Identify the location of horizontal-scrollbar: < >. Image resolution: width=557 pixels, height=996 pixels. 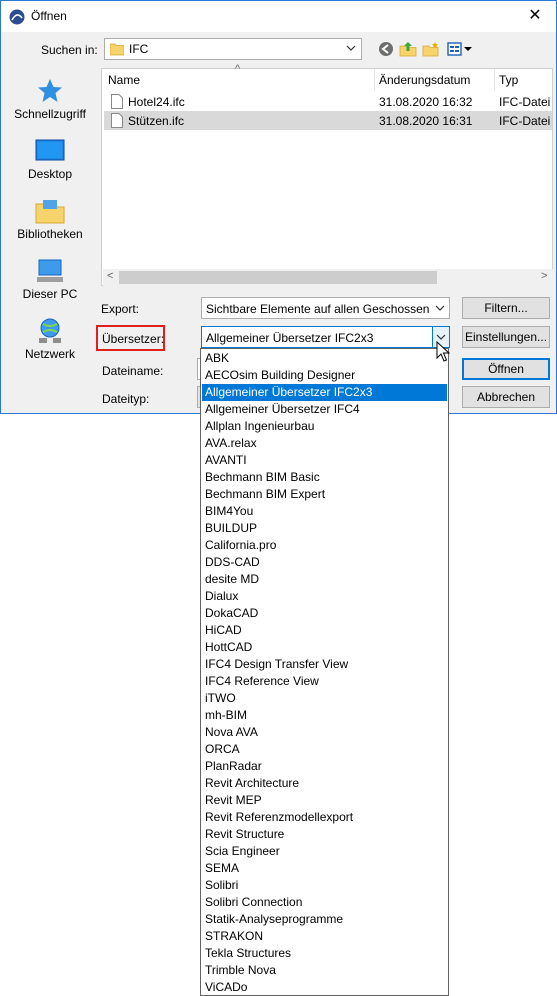
(328, 277).